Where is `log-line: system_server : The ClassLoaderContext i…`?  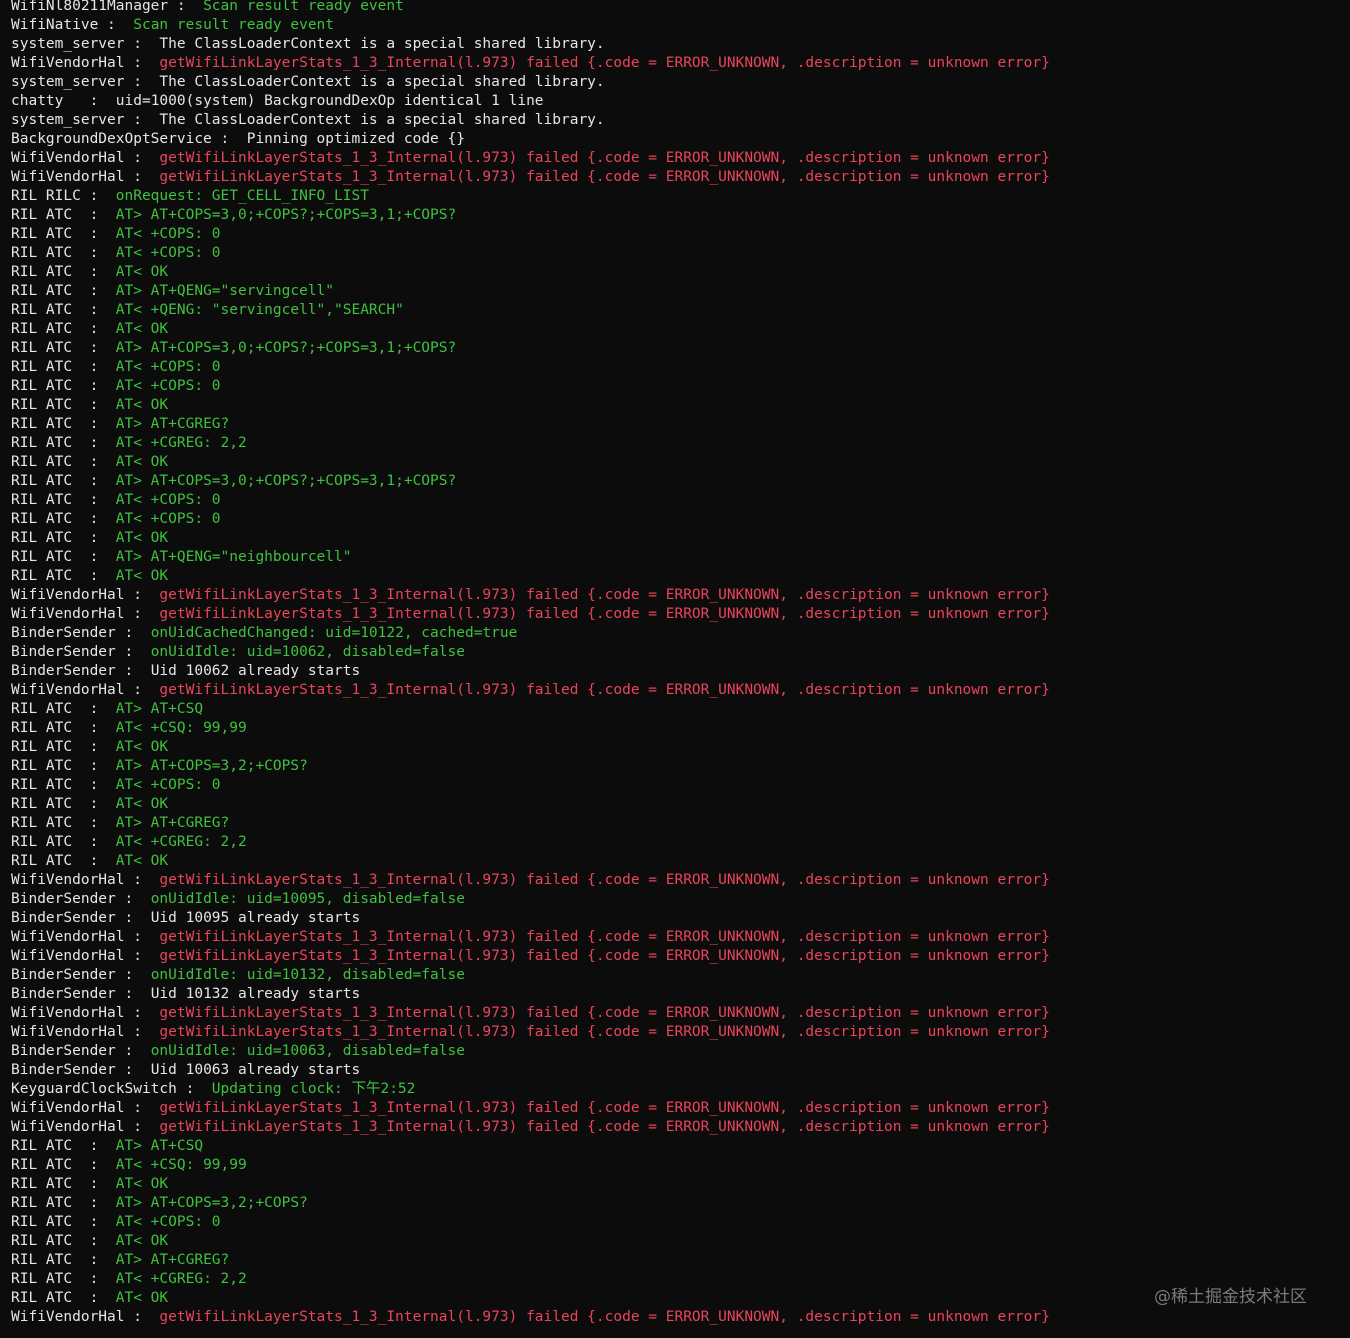 log-line: system_server : The ClassLoaderContext i… is located at coordinates (680, 120).